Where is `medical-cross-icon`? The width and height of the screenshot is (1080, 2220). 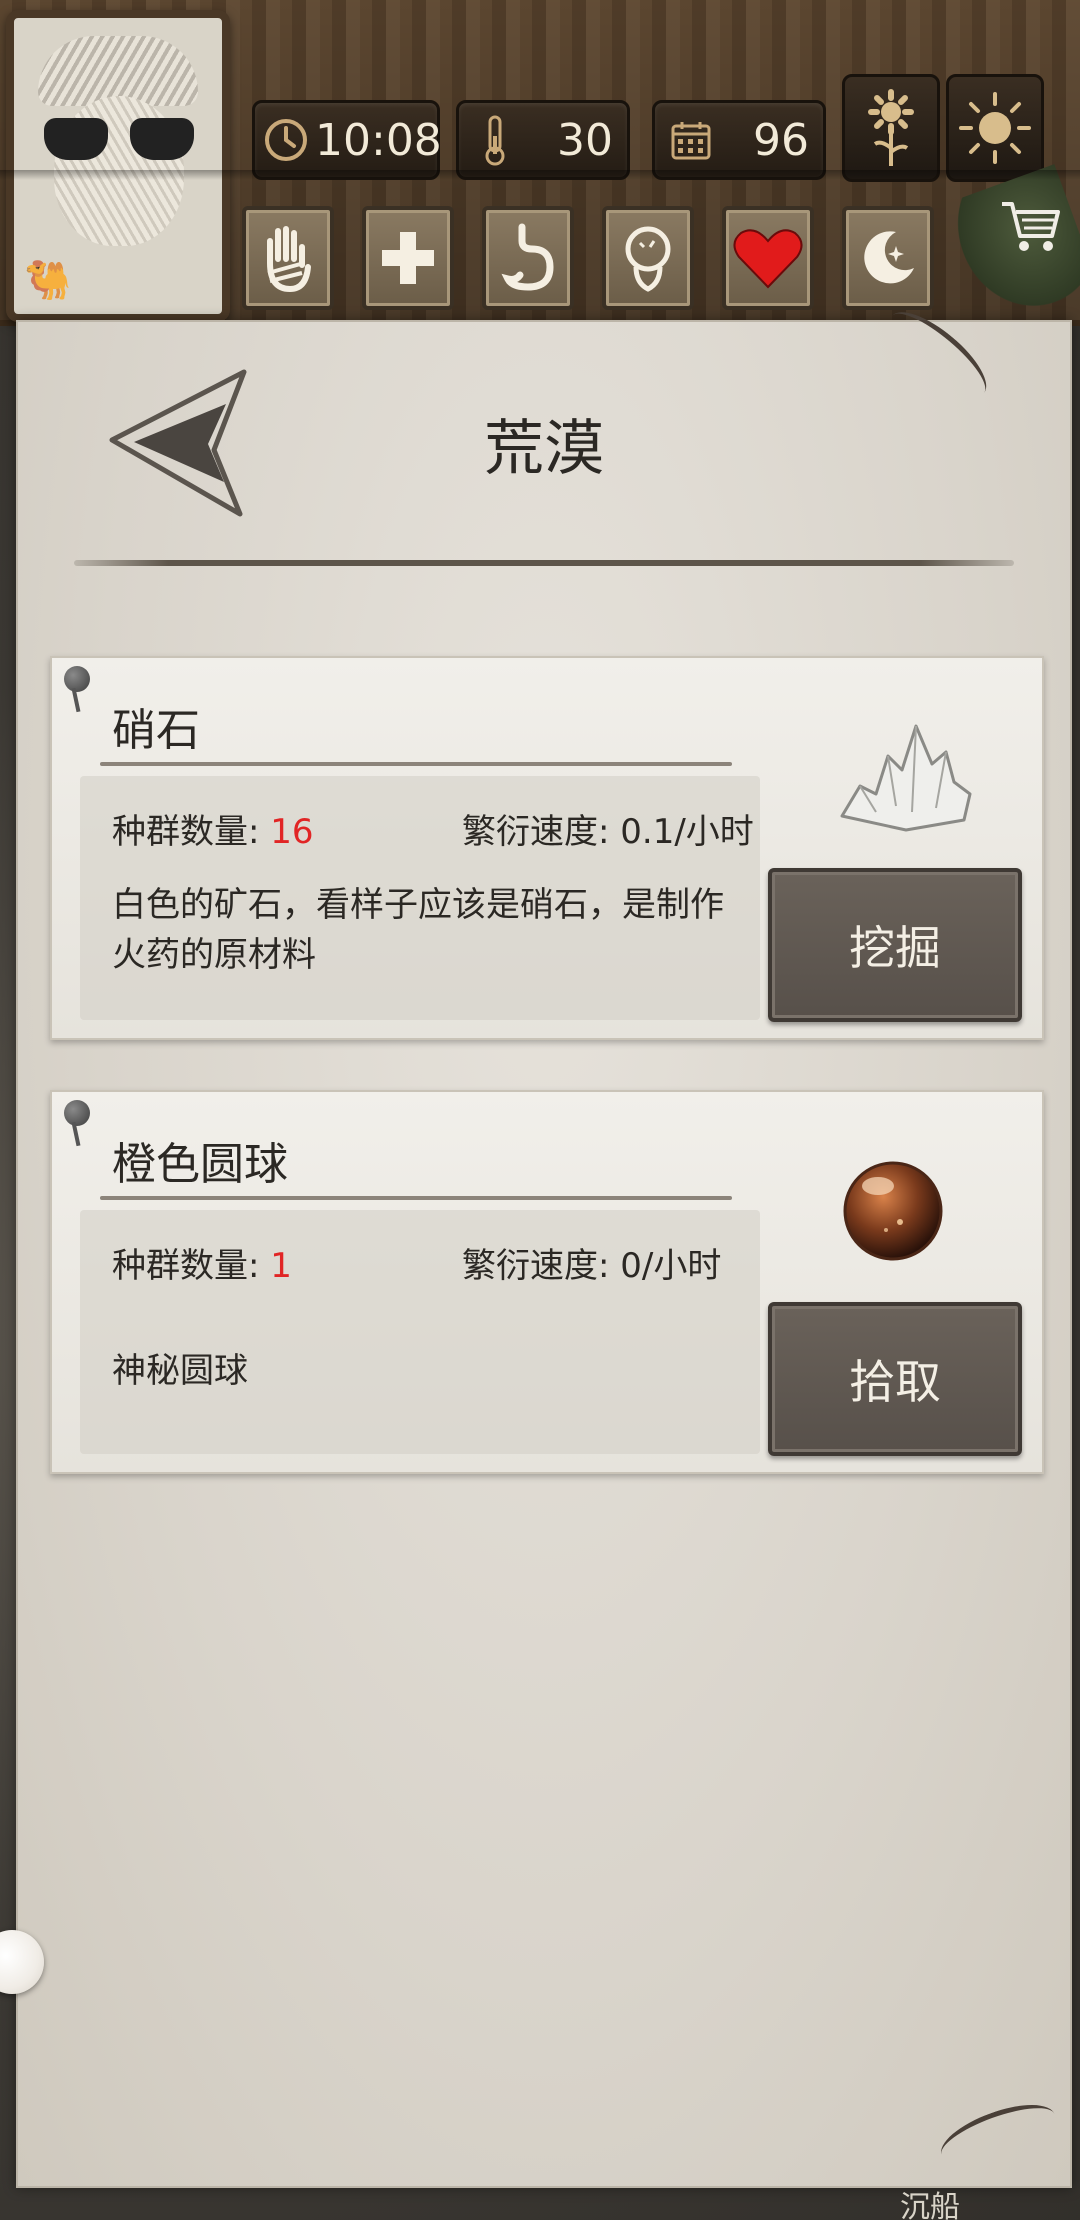 medical-cross-icon is located at coordinates (408, 258).